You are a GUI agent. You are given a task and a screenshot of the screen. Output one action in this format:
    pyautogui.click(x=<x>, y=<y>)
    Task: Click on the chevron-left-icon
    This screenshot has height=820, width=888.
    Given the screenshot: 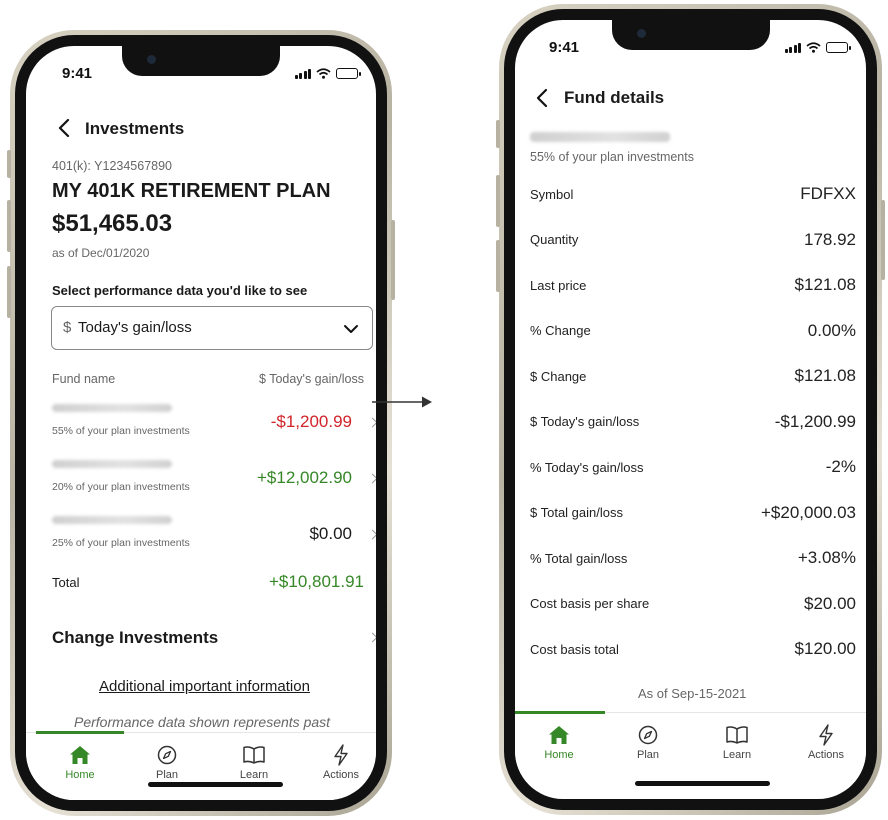 What is the action you would take?
    pyautogui.click(x=64, y=128)
    